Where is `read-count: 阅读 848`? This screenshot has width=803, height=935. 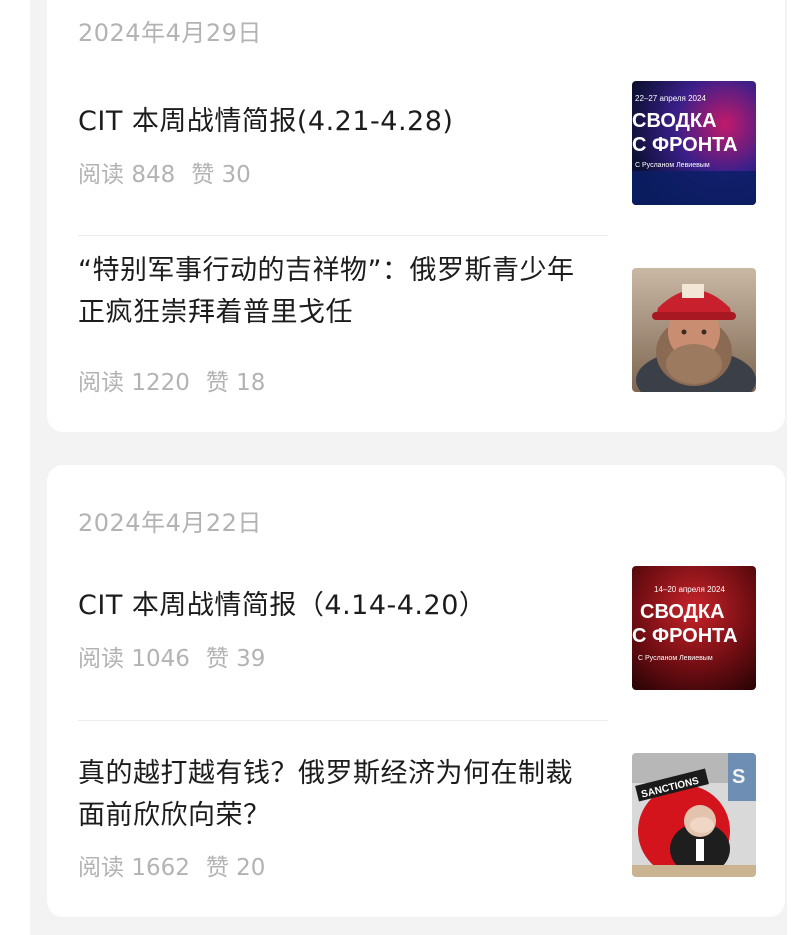 read-count: 阅读 848 is located at coordinates (127, 175).